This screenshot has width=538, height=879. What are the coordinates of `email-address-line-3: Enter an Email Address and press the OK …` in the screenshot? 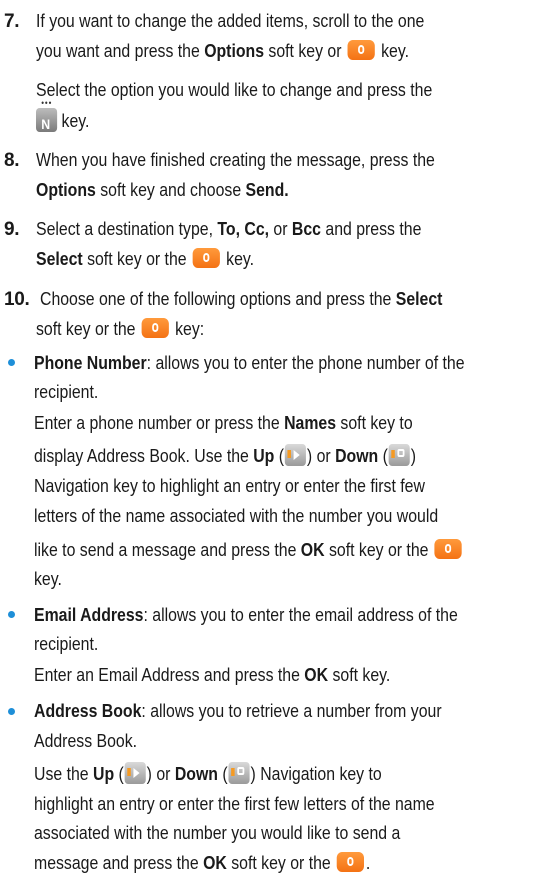 It's located at (212, 674).